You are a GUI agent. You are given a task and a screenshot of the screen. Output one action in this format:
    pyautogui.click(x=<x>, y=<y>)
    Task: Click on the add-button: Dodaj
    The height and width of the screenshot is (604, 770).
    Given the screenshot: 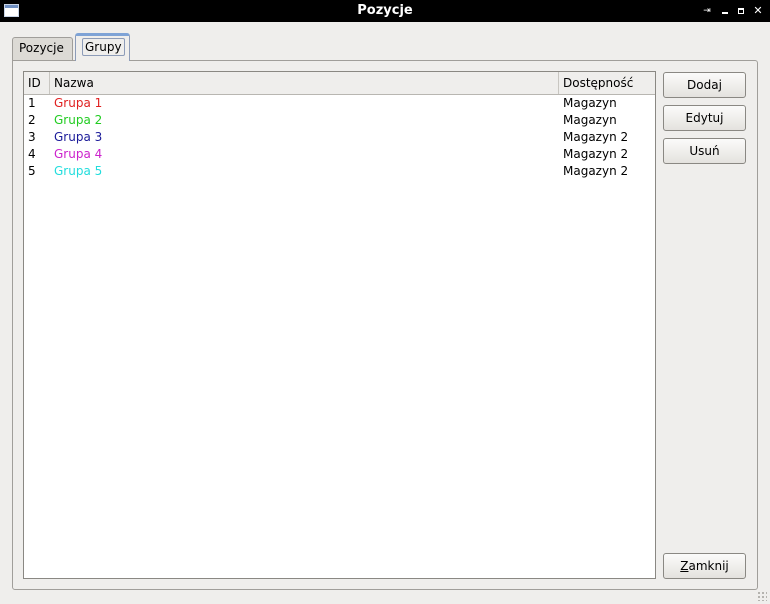 What is the action you would take?
    pyautogui.click(x=704, y=85)
    